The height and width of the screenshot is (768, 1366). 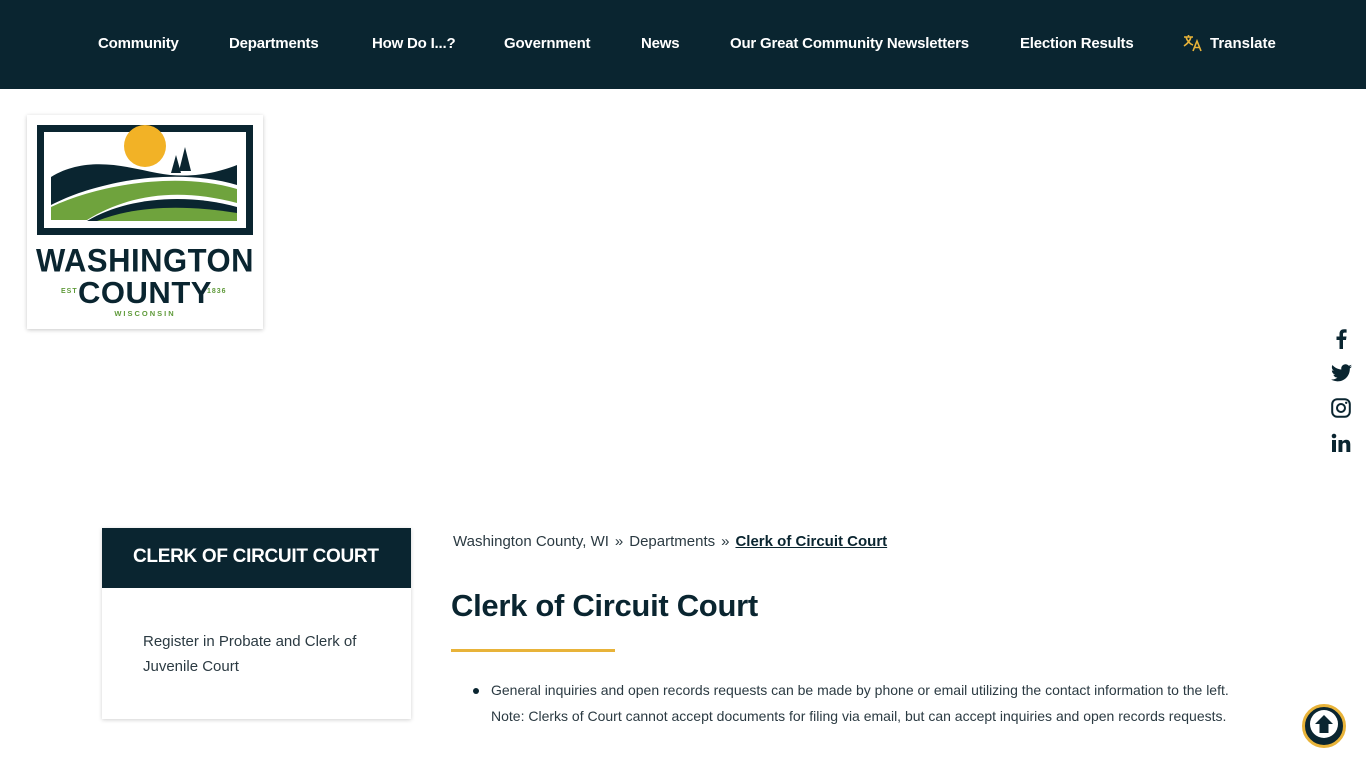 What do you see at coordinates (547, 43) in the screenshot?
I see `nav-item-government: Government` at bounding box center [547, 43].